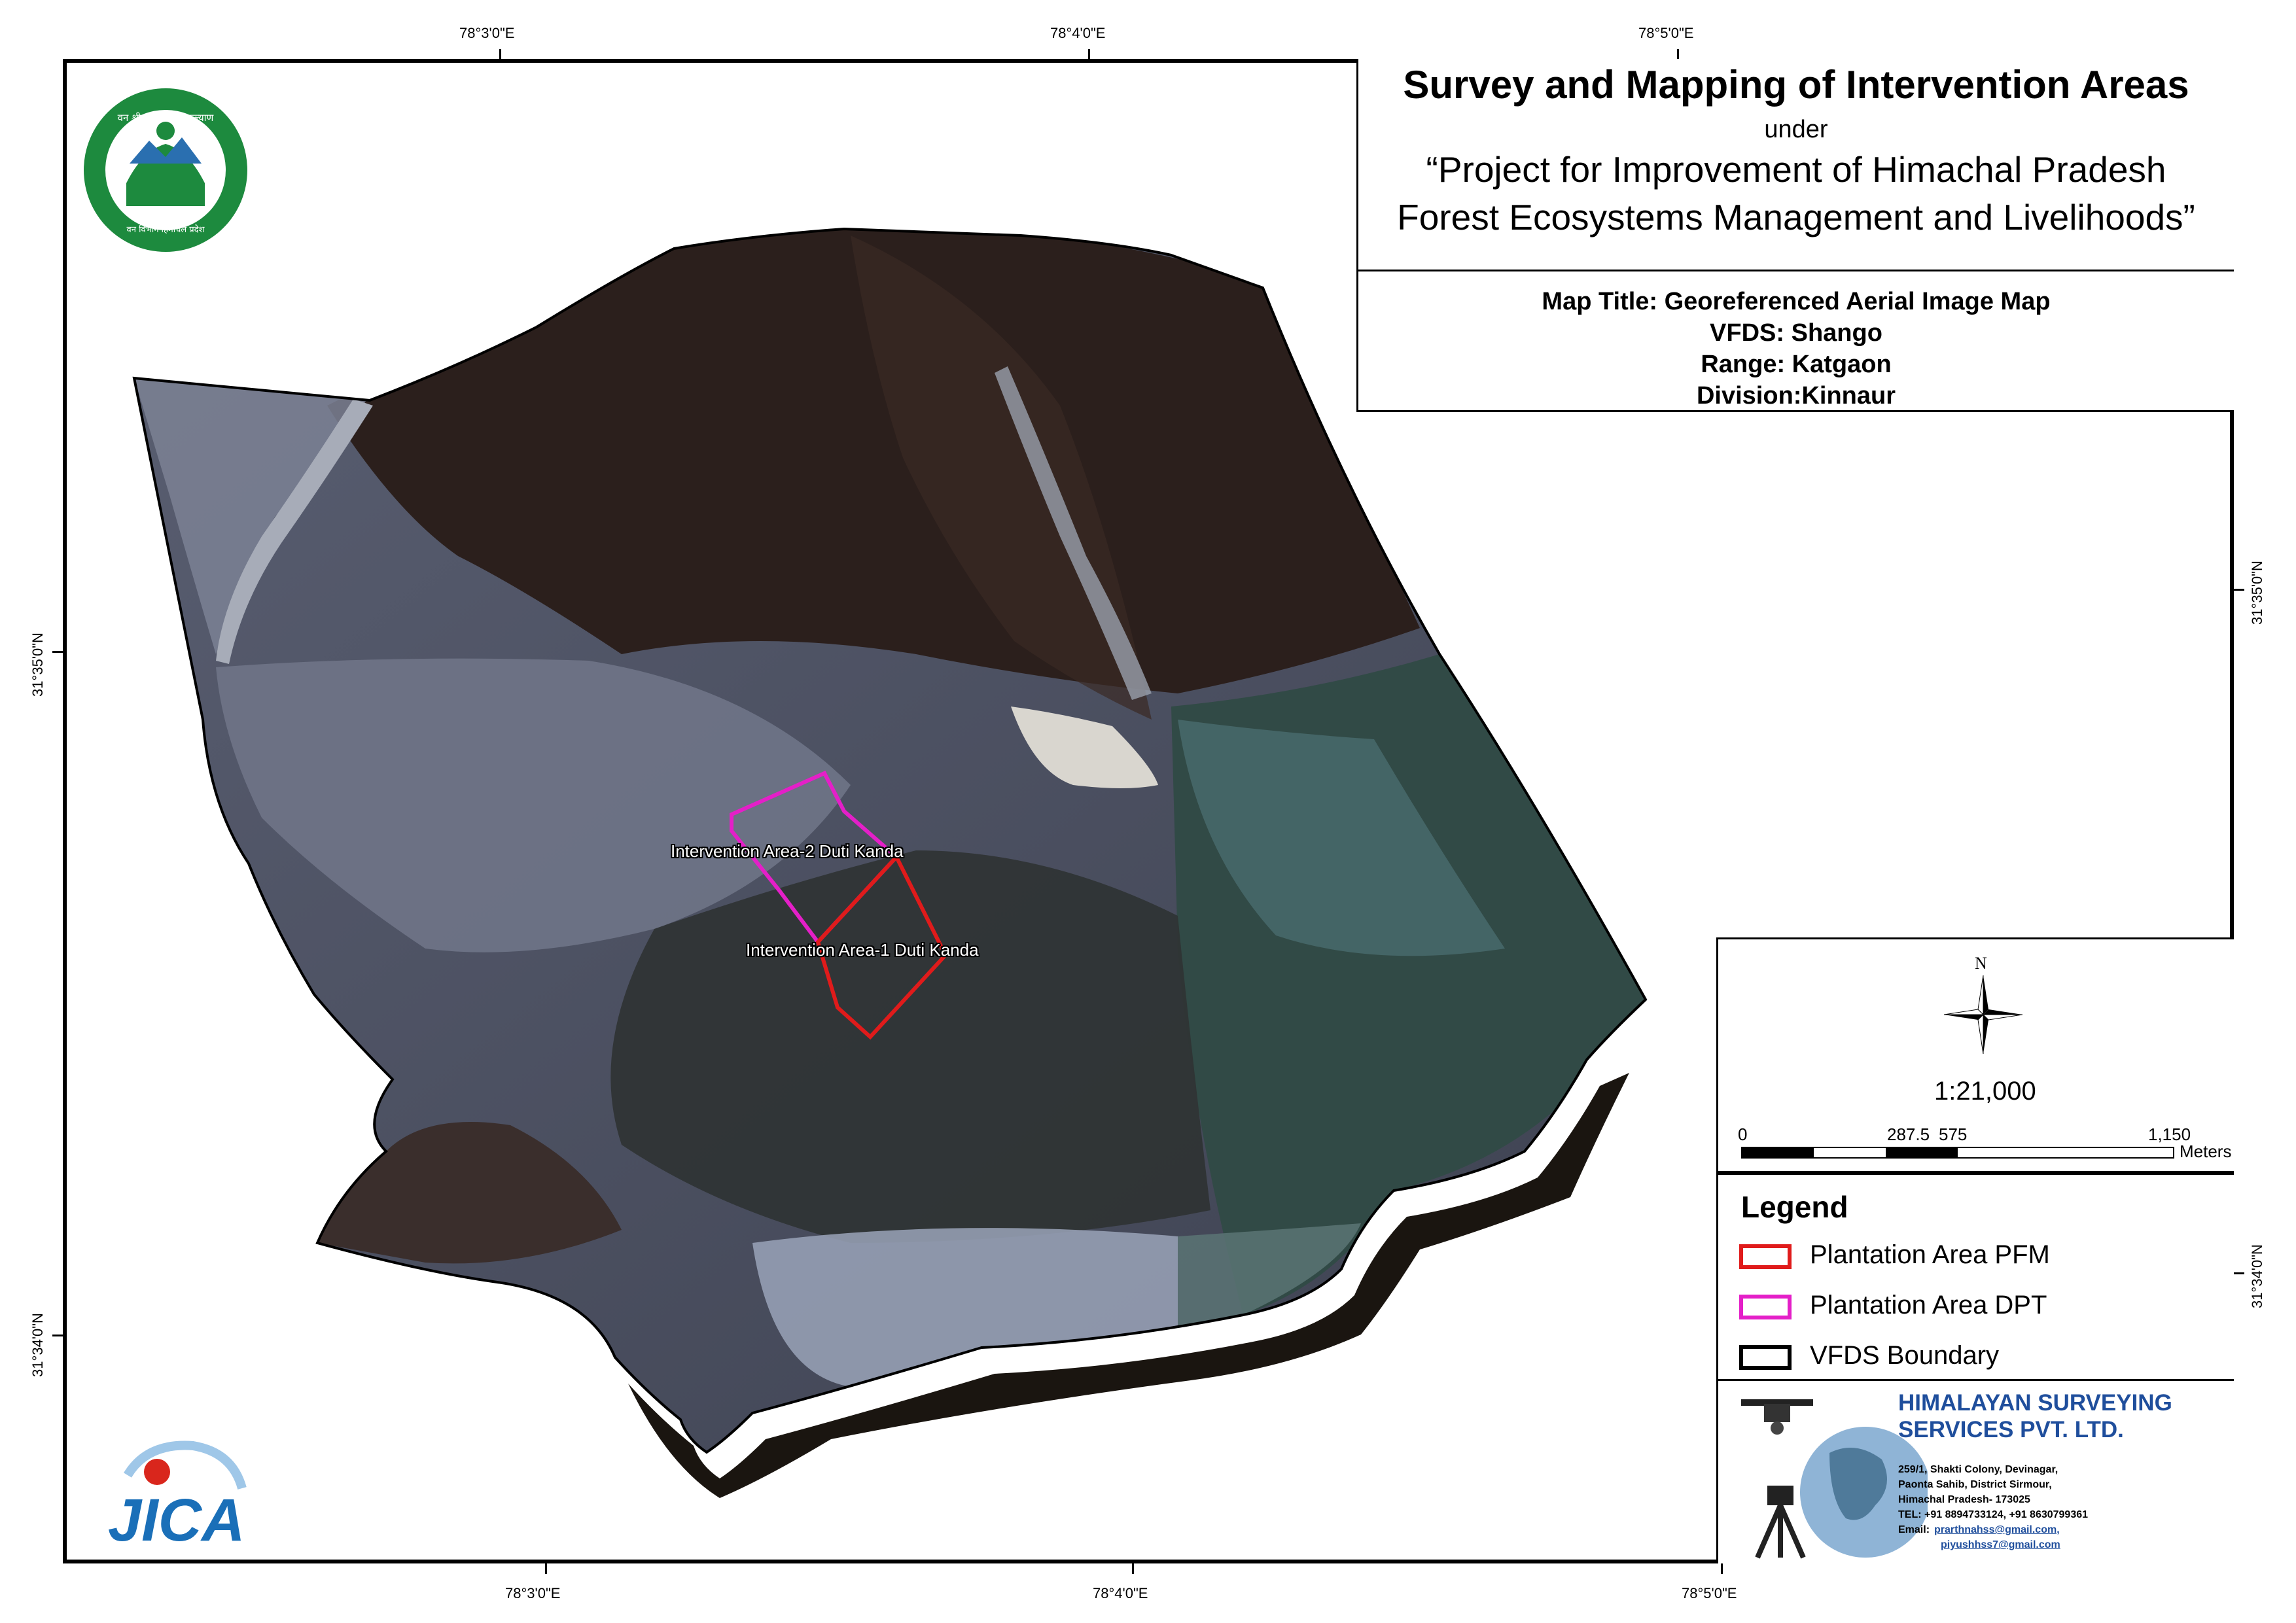 The height and width of the screenshot is (1623, 2296). I want to click on title-main: Survey and Mapping of Intervention Areas, so click(1796, 85).